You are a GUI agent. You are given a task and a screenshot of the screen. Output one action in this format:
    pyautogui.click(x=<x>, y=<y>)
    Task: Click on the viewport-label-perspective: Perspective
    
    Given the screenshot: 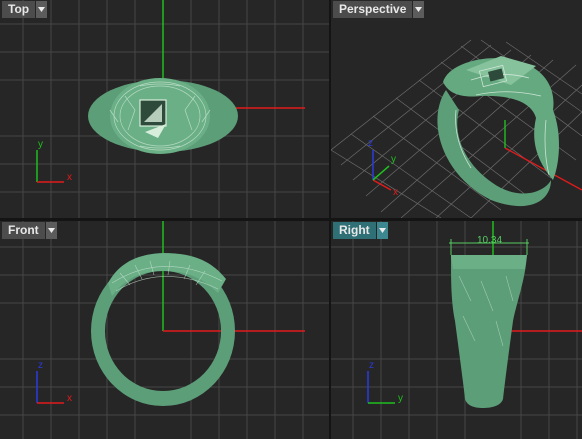 What is the action you would take?
    pyautogui.click(x=373, y=9)
    